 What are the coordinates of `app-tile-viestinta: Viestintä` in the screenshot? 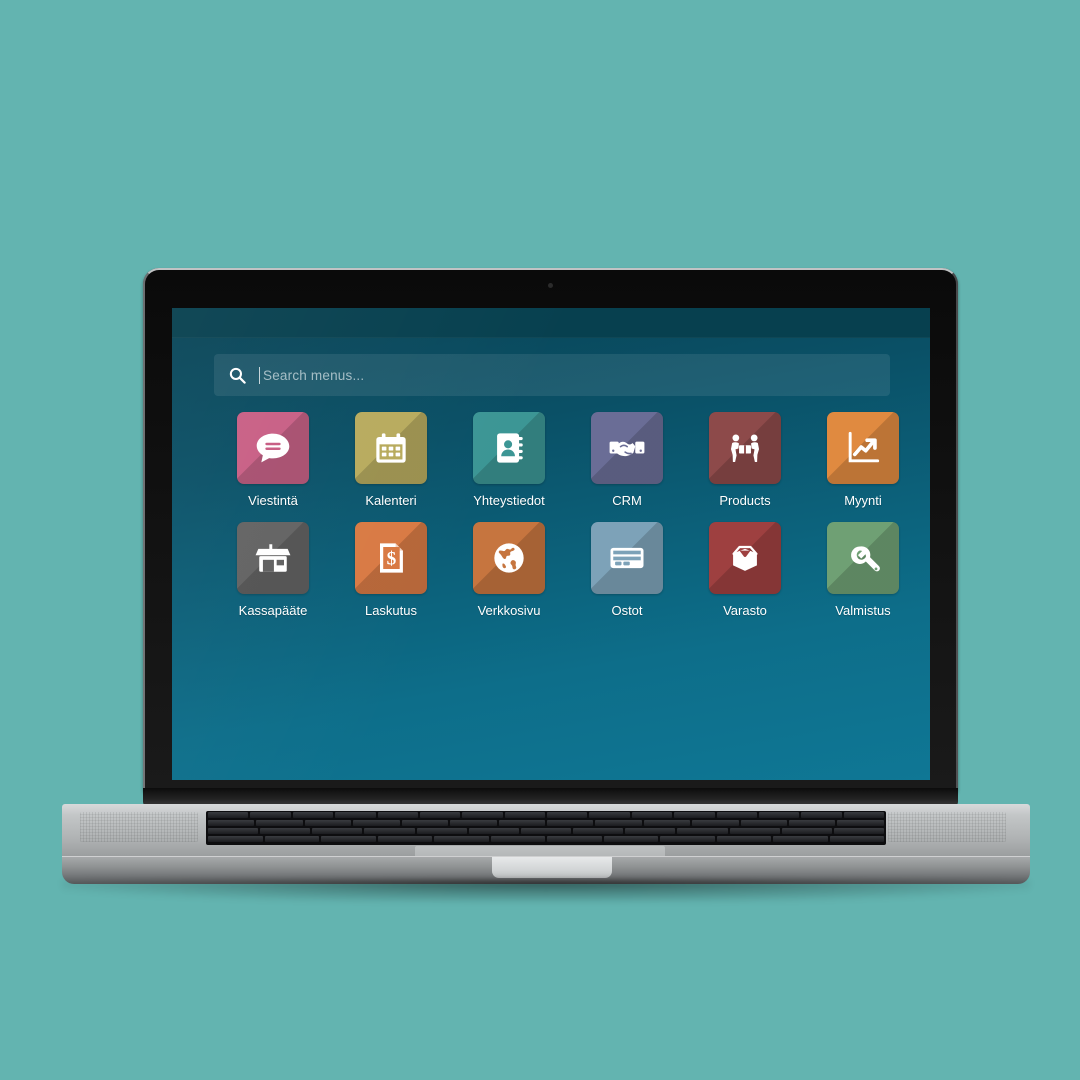 It's located at (273, 467).